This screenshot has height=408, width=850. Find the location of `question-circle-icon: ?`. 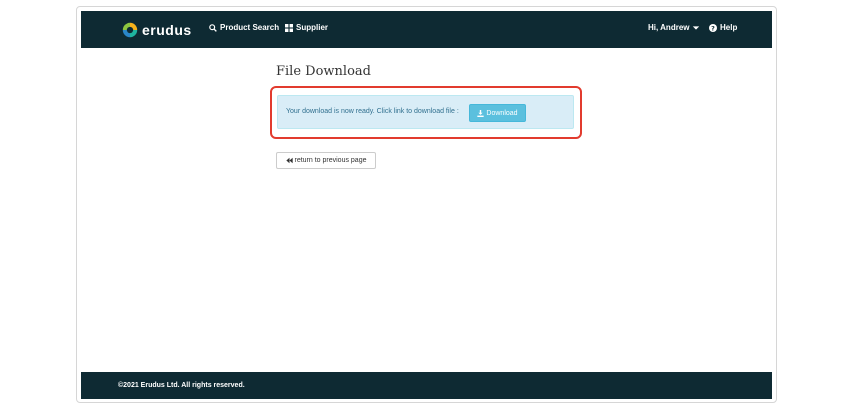

question-circle-icon: ? is located at coordinates (713, 27).